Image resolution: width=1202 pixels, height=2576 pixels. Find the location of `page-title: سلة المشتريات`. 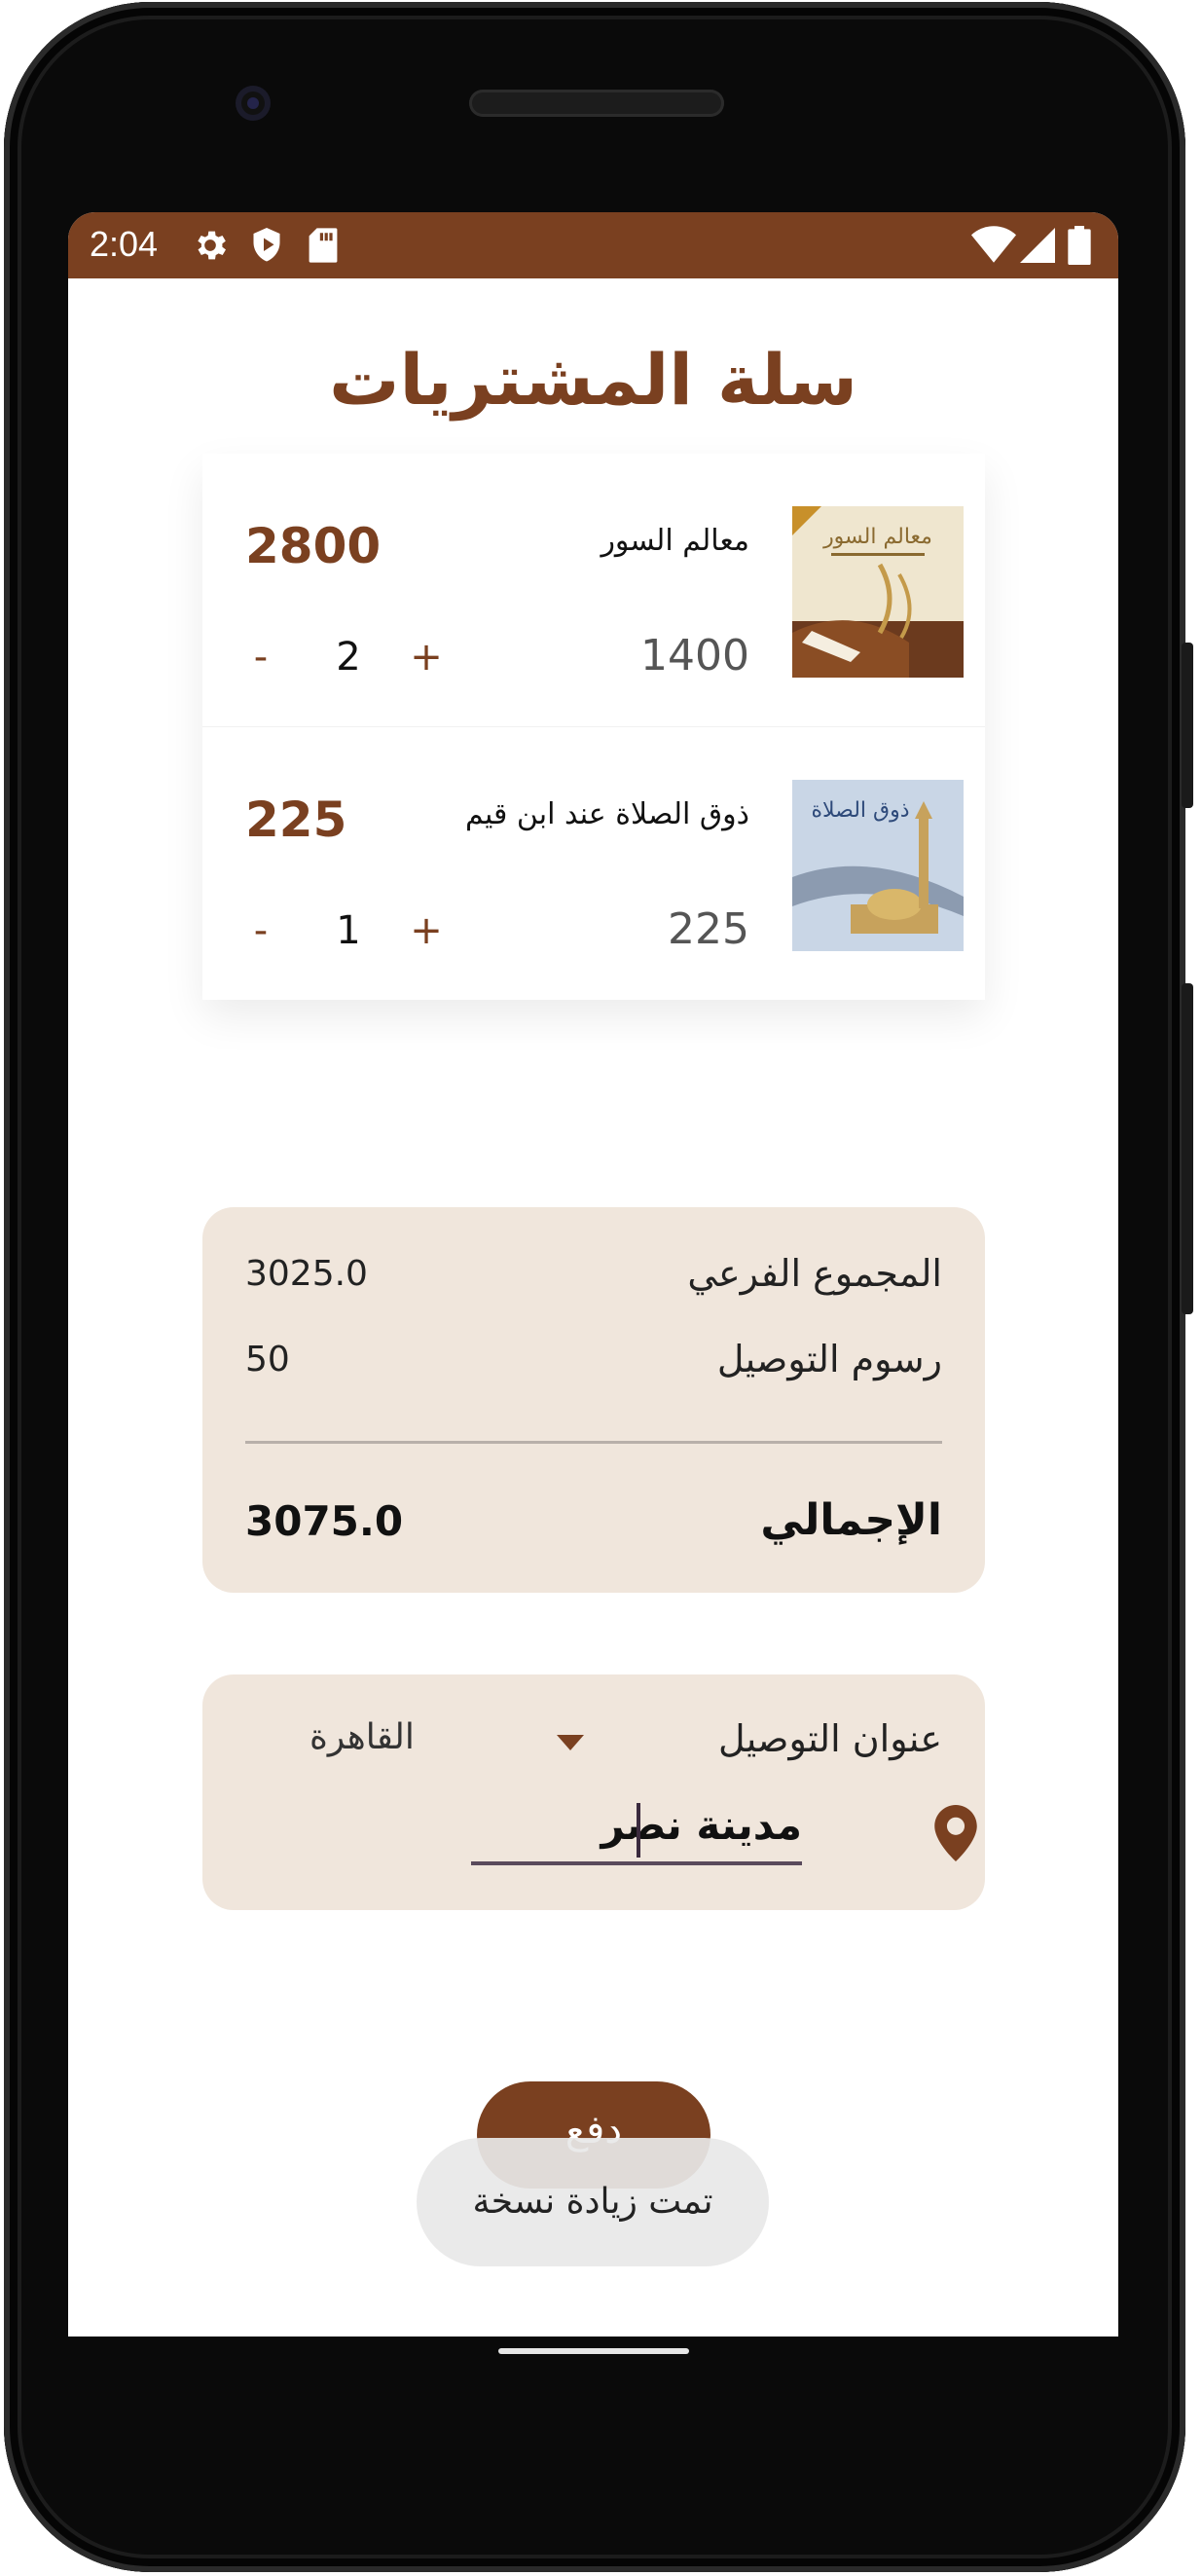

page-title: سلة المشتريات is located at coordinates (593, 380).